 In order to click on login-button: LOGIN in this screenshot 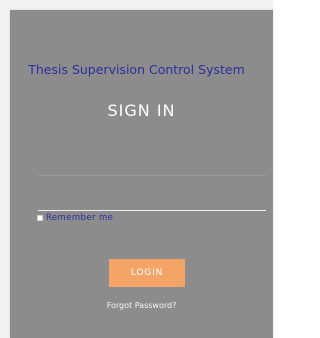, I will do `click(147, 273)`.